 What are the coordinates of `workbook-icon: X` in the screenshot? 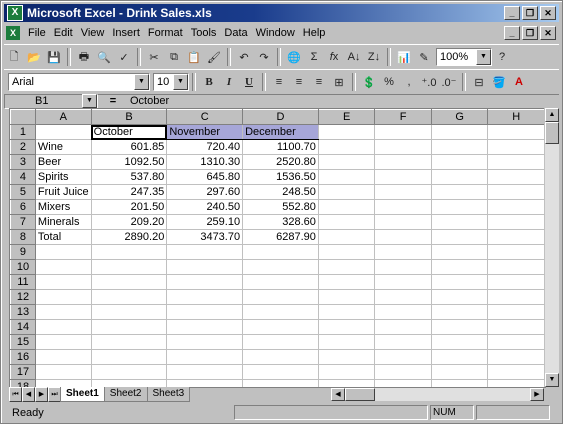 It's located at (13, 33).